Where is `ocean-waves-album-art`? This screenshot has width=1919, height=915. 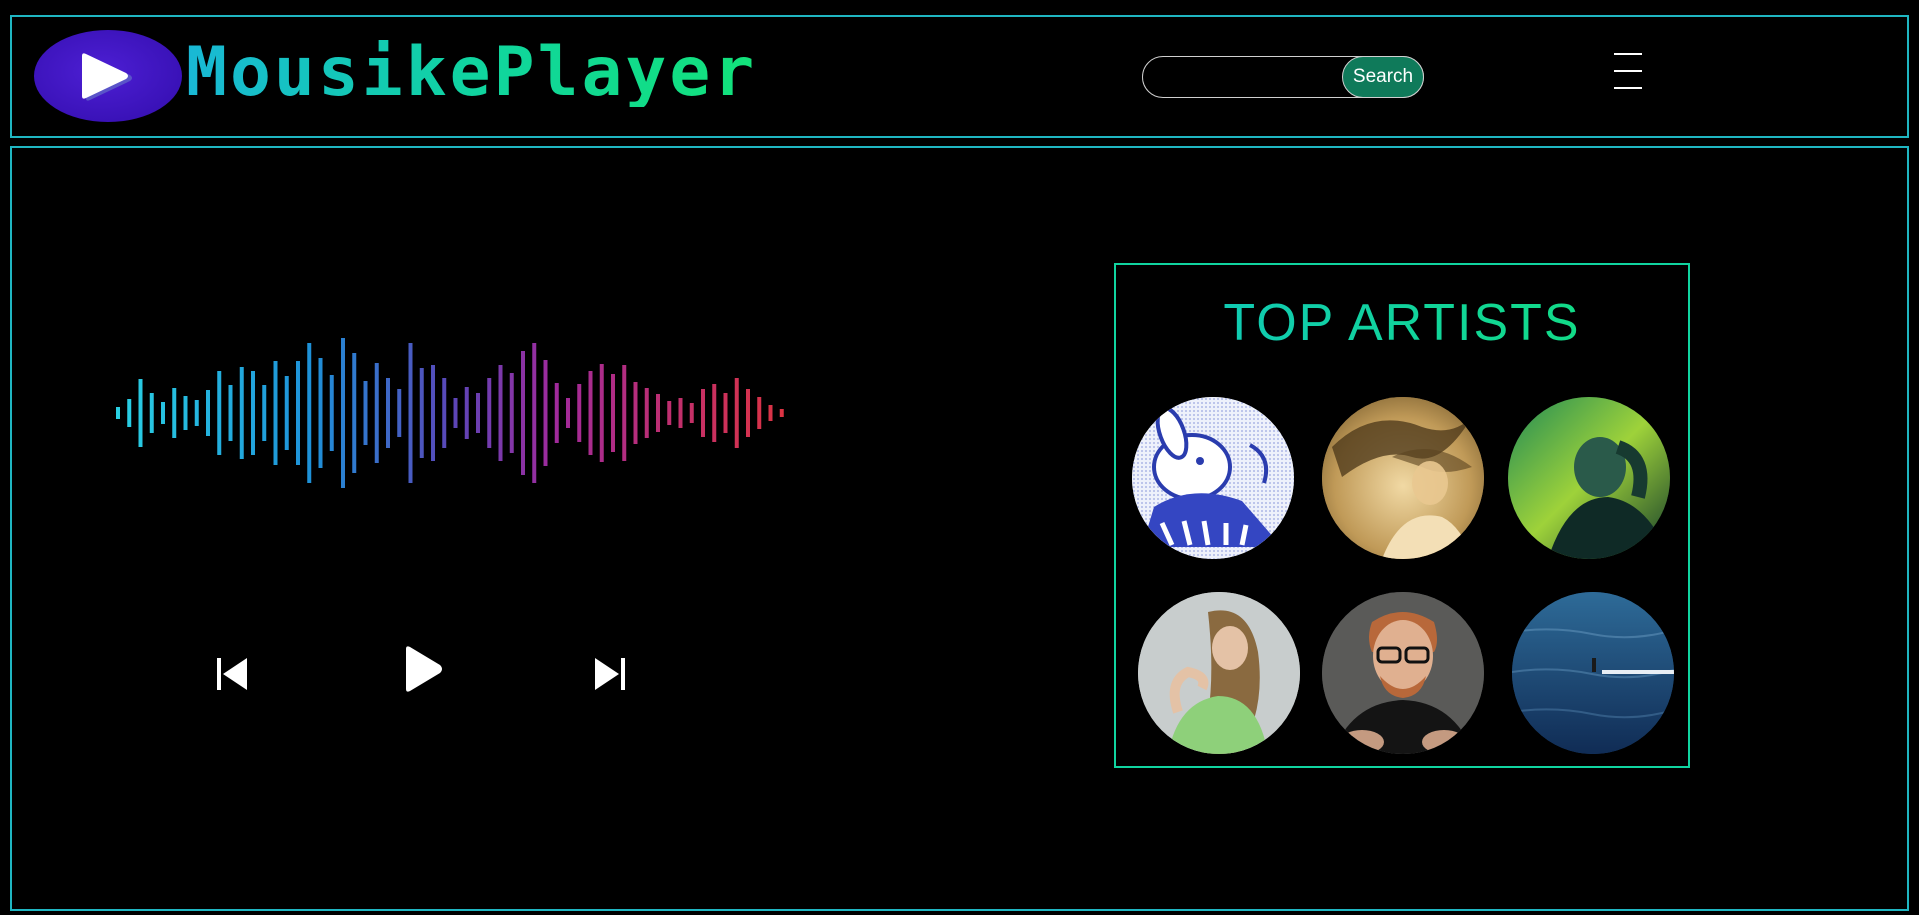
ocean-waves-album-art is located at coordinates (1593, 673).